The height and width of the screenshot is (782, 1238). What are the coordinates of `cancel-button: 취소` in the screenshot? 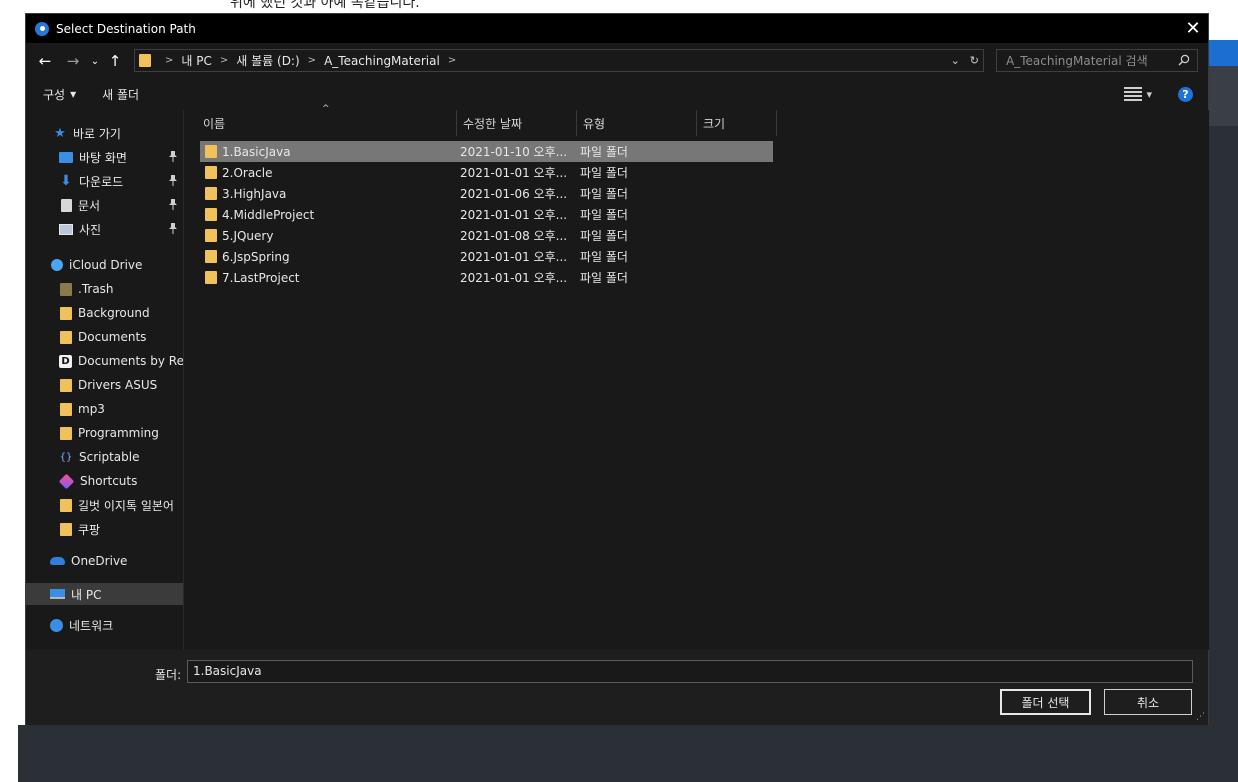 It's located at (1148, 702).